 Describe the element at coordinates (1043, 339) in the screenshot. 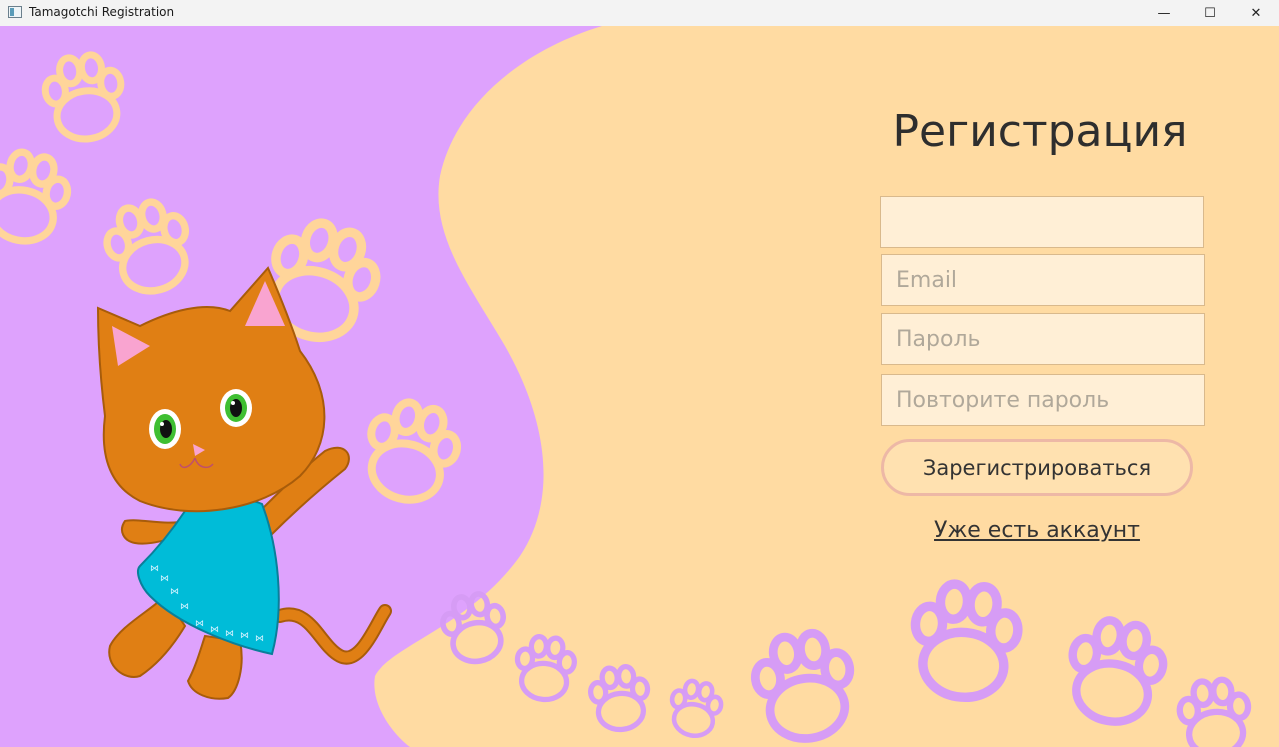

I see `password-field` at that location.